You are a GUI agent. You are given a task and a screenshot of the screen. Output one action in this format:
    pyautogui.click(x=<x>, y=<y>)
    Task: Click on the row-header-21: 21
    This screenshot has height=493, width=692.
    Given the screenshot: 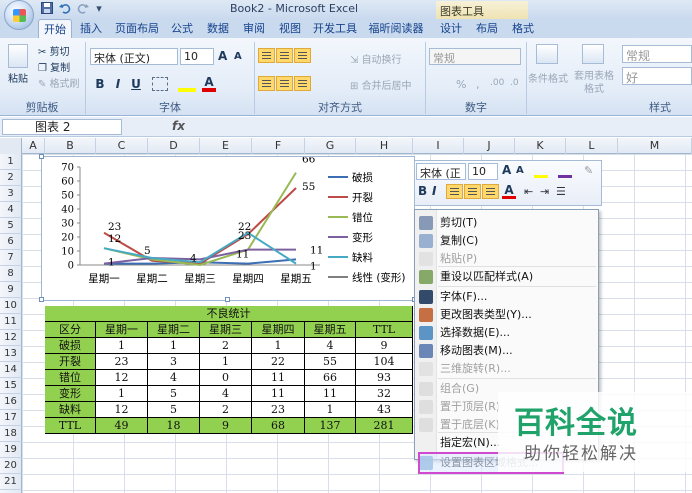 What is the action you would take?
    pyautogui.click(x=11, y=482)
    